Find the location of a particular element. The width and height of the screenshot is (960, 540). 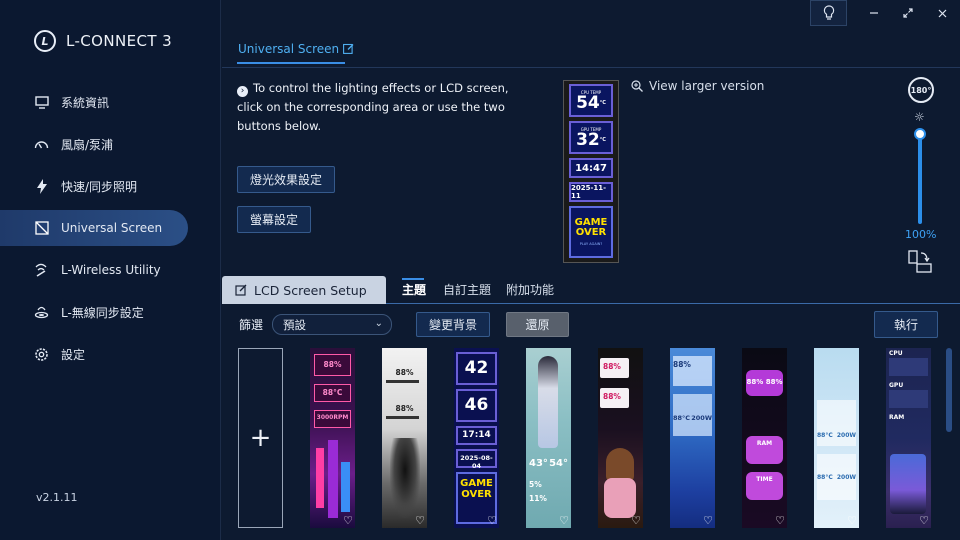

sidebar-item-universal-screen: Universal Screen is located at coordinates (94, 228).